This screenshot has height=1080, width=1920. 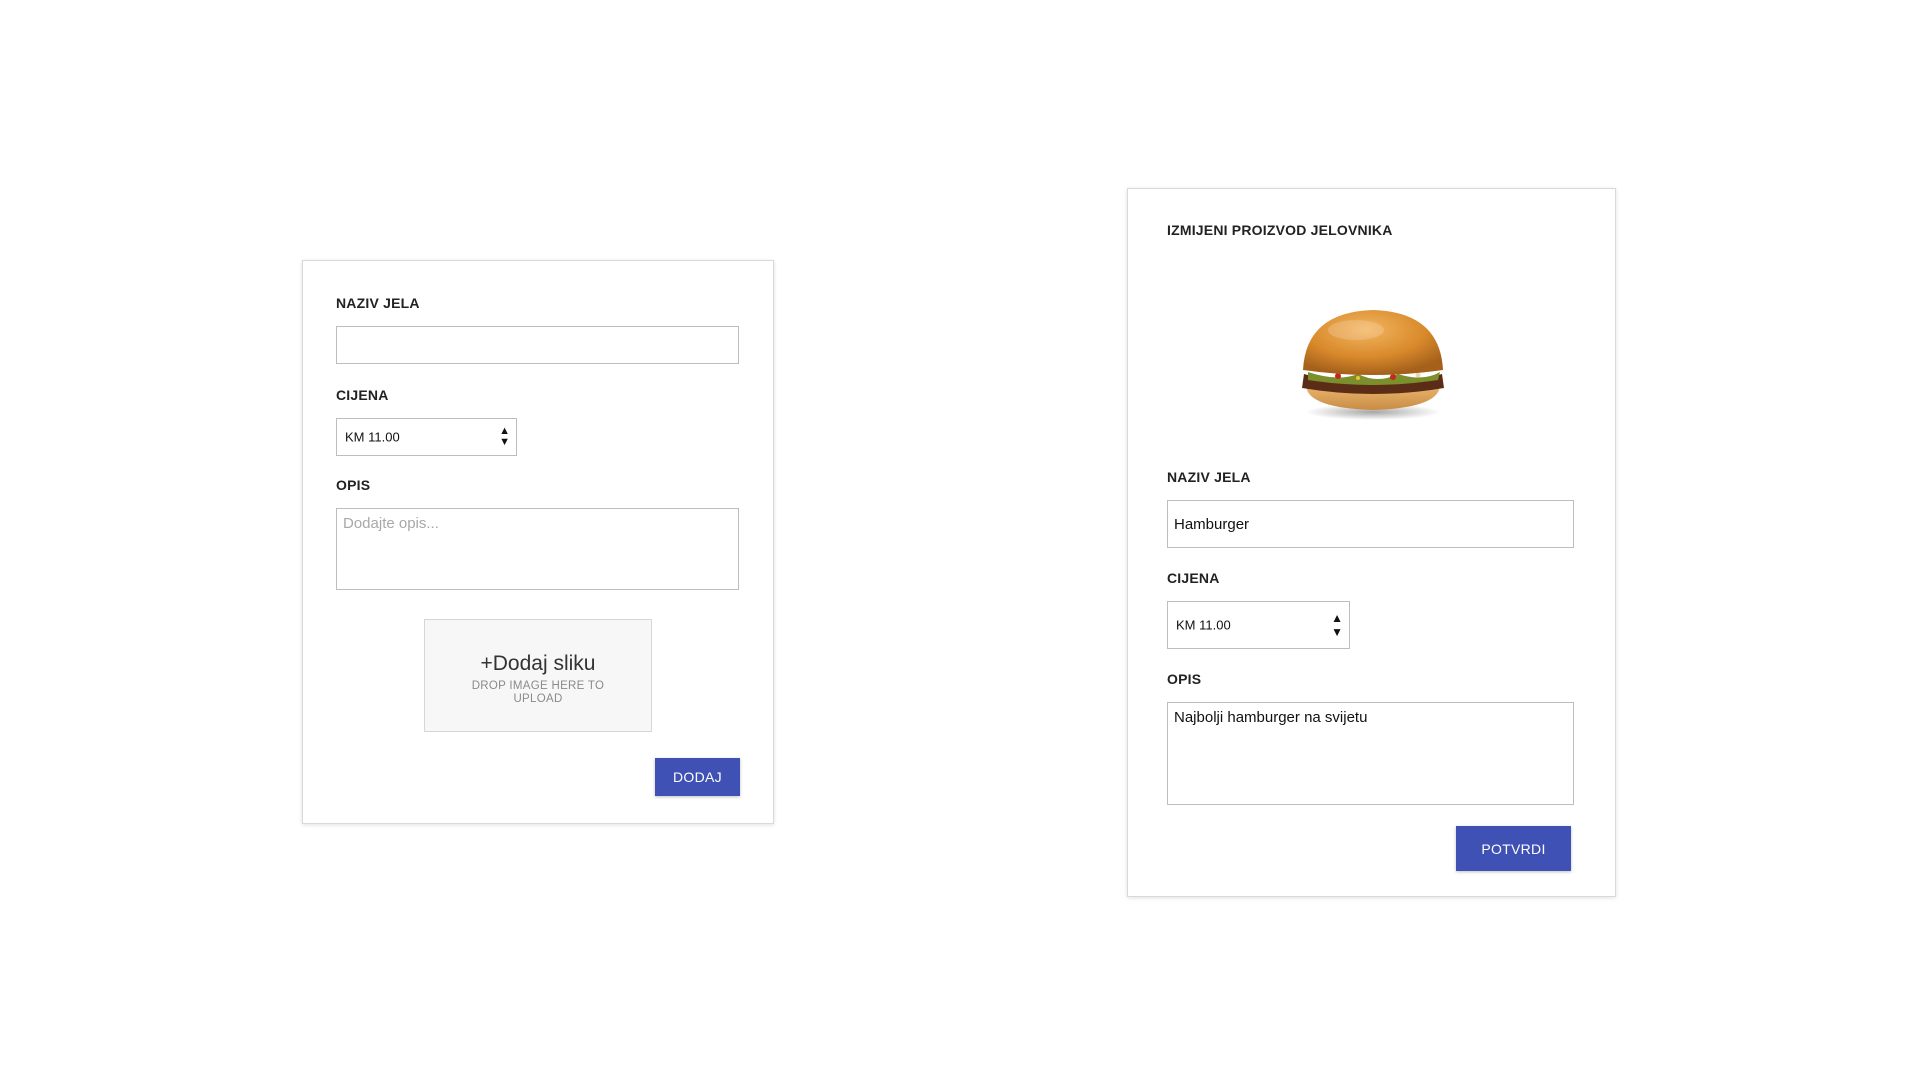 What do you see at coordinates (1373, 365) in the screenshot?
I see `hamburger-image` at bounding box center [1373, 365].